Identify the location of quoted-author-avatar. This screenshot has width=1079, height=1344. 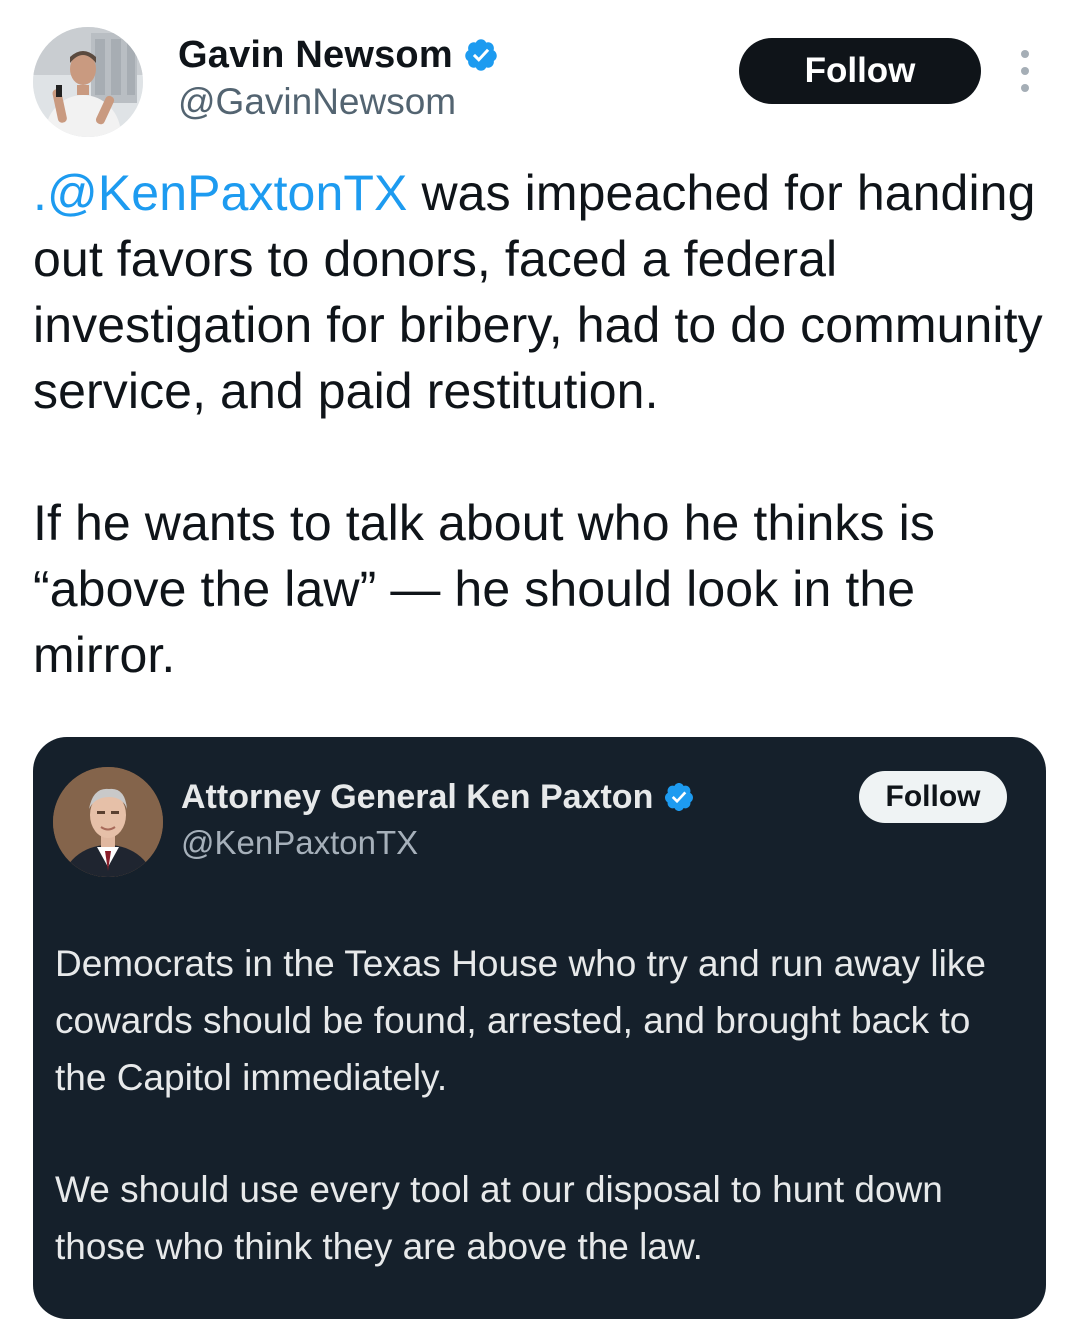
(108, 822).